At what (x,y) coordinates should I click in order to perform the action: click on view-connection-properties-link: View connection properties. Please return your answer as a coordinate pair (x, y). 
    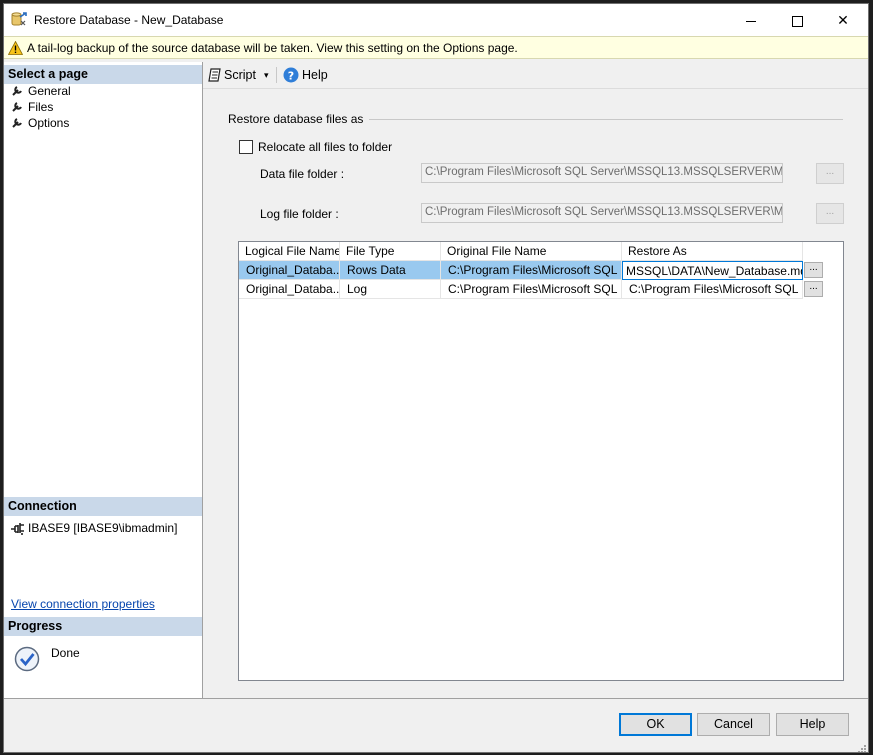
    Looking at the image, I should click on (83, 604).